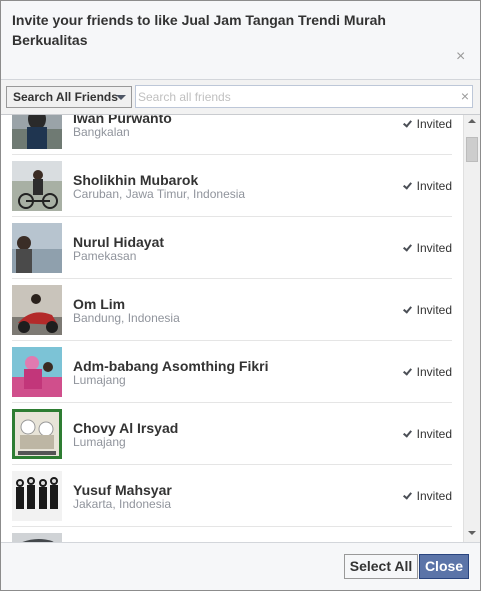 Image resolution: width=481 pixels, height=591 pixels. I want to click on friends-filter-dropdown: Search All Friends, so click(69, 97).